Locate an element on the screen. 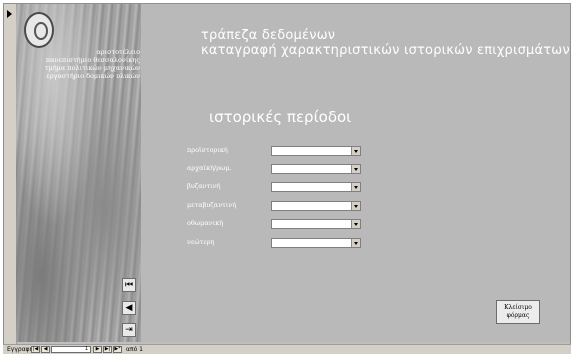 This screenshot has width=573, height=354. period-combo-modern is located at coordinates (316, 243).